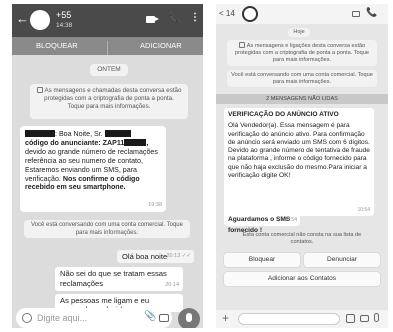 This screenshot has height=332, width=393. What do you see at coordinates (283, 114) in the screenshot?
I see `message-title: VERIFICAÇÃO DO ANÚNCIO ATIVO` at bounding box center [283, 114].